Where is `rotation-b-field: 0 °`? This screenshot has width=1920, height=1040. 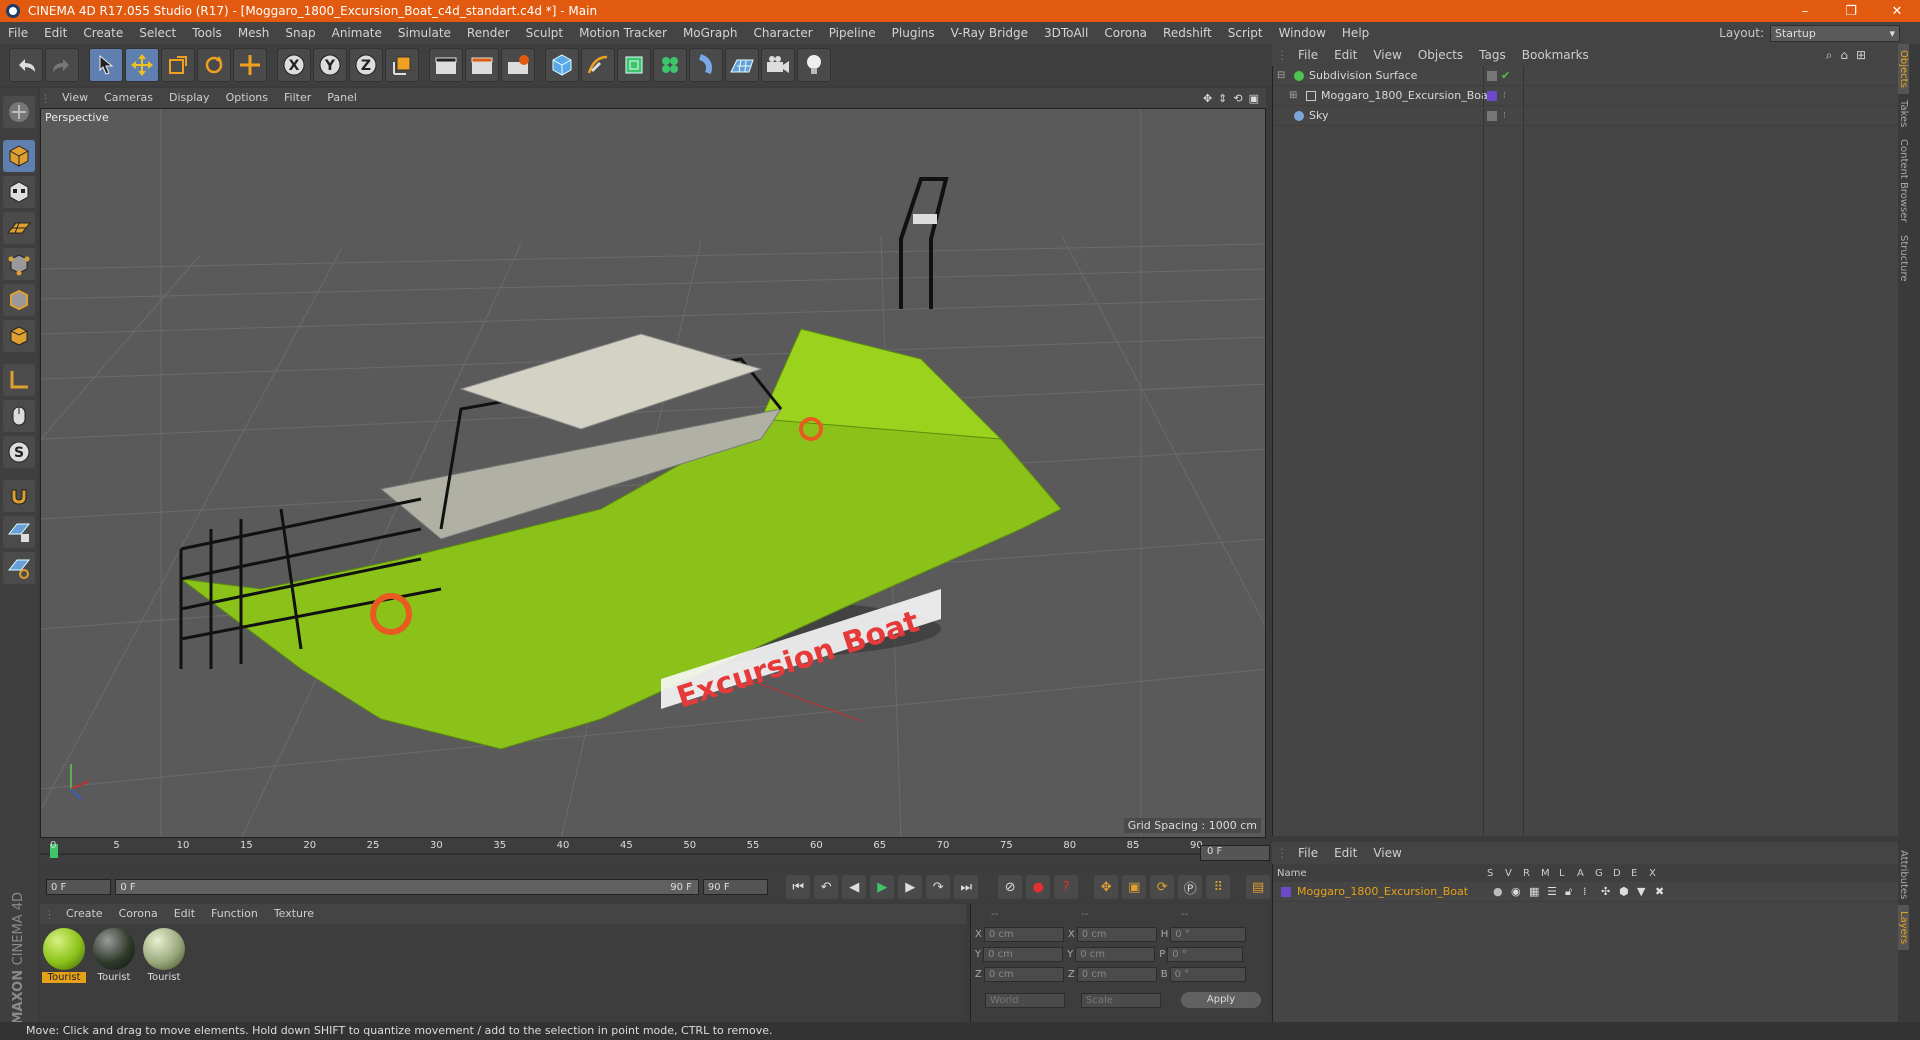 rotation-b-field: 0 ° is located at coordinates (1207, 974).